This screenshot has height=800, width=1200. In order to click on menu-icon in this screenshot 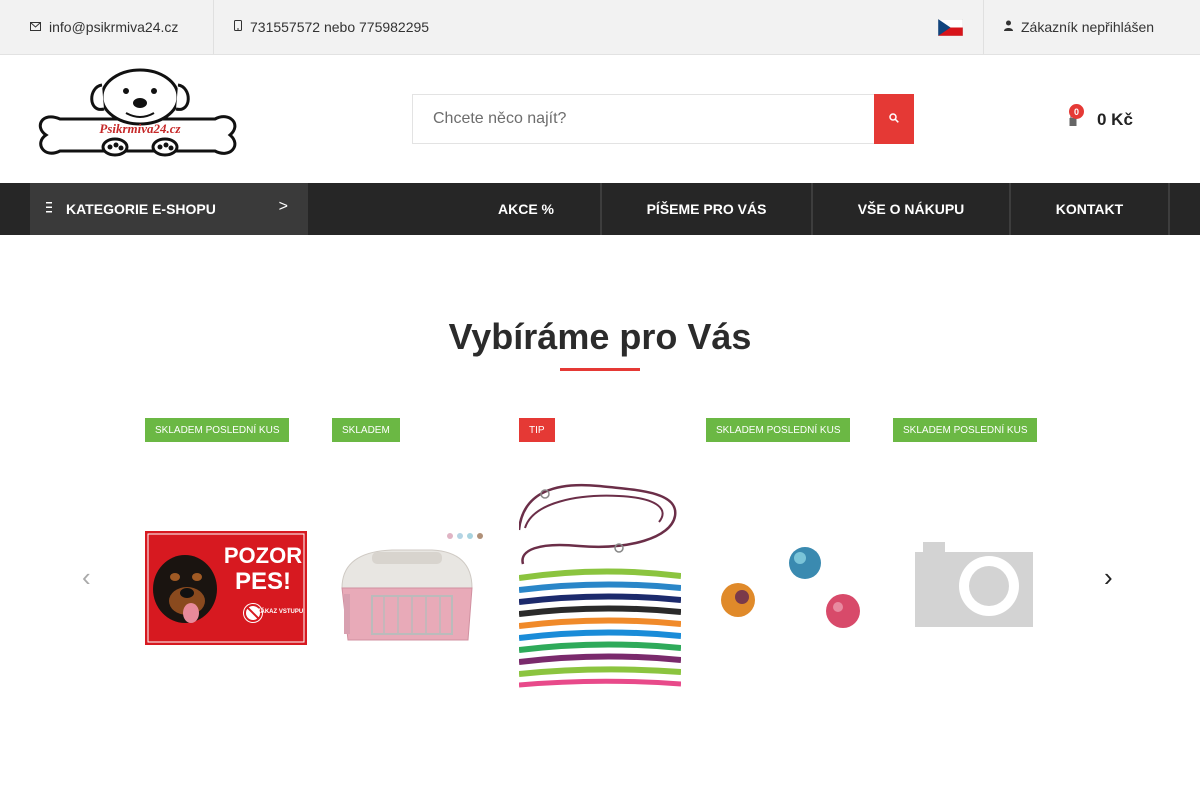, I will do `click(49, 209)`.